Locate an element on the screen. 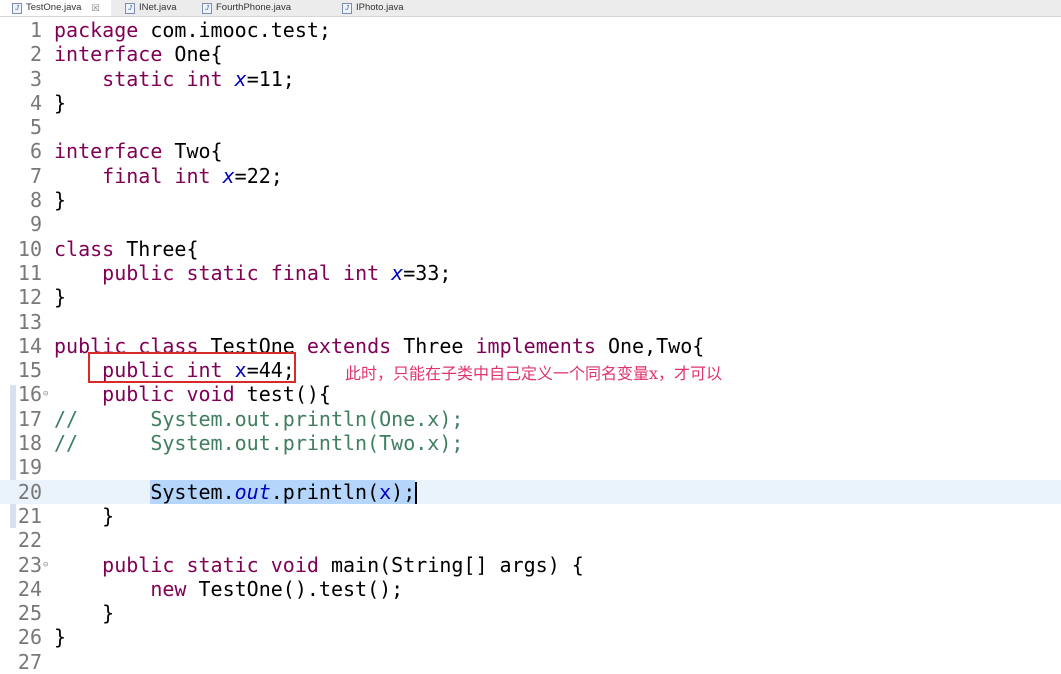 The image size is (1061, 674). code-token: // System.out.println(Two.x); is located at coordinates (259, 443).